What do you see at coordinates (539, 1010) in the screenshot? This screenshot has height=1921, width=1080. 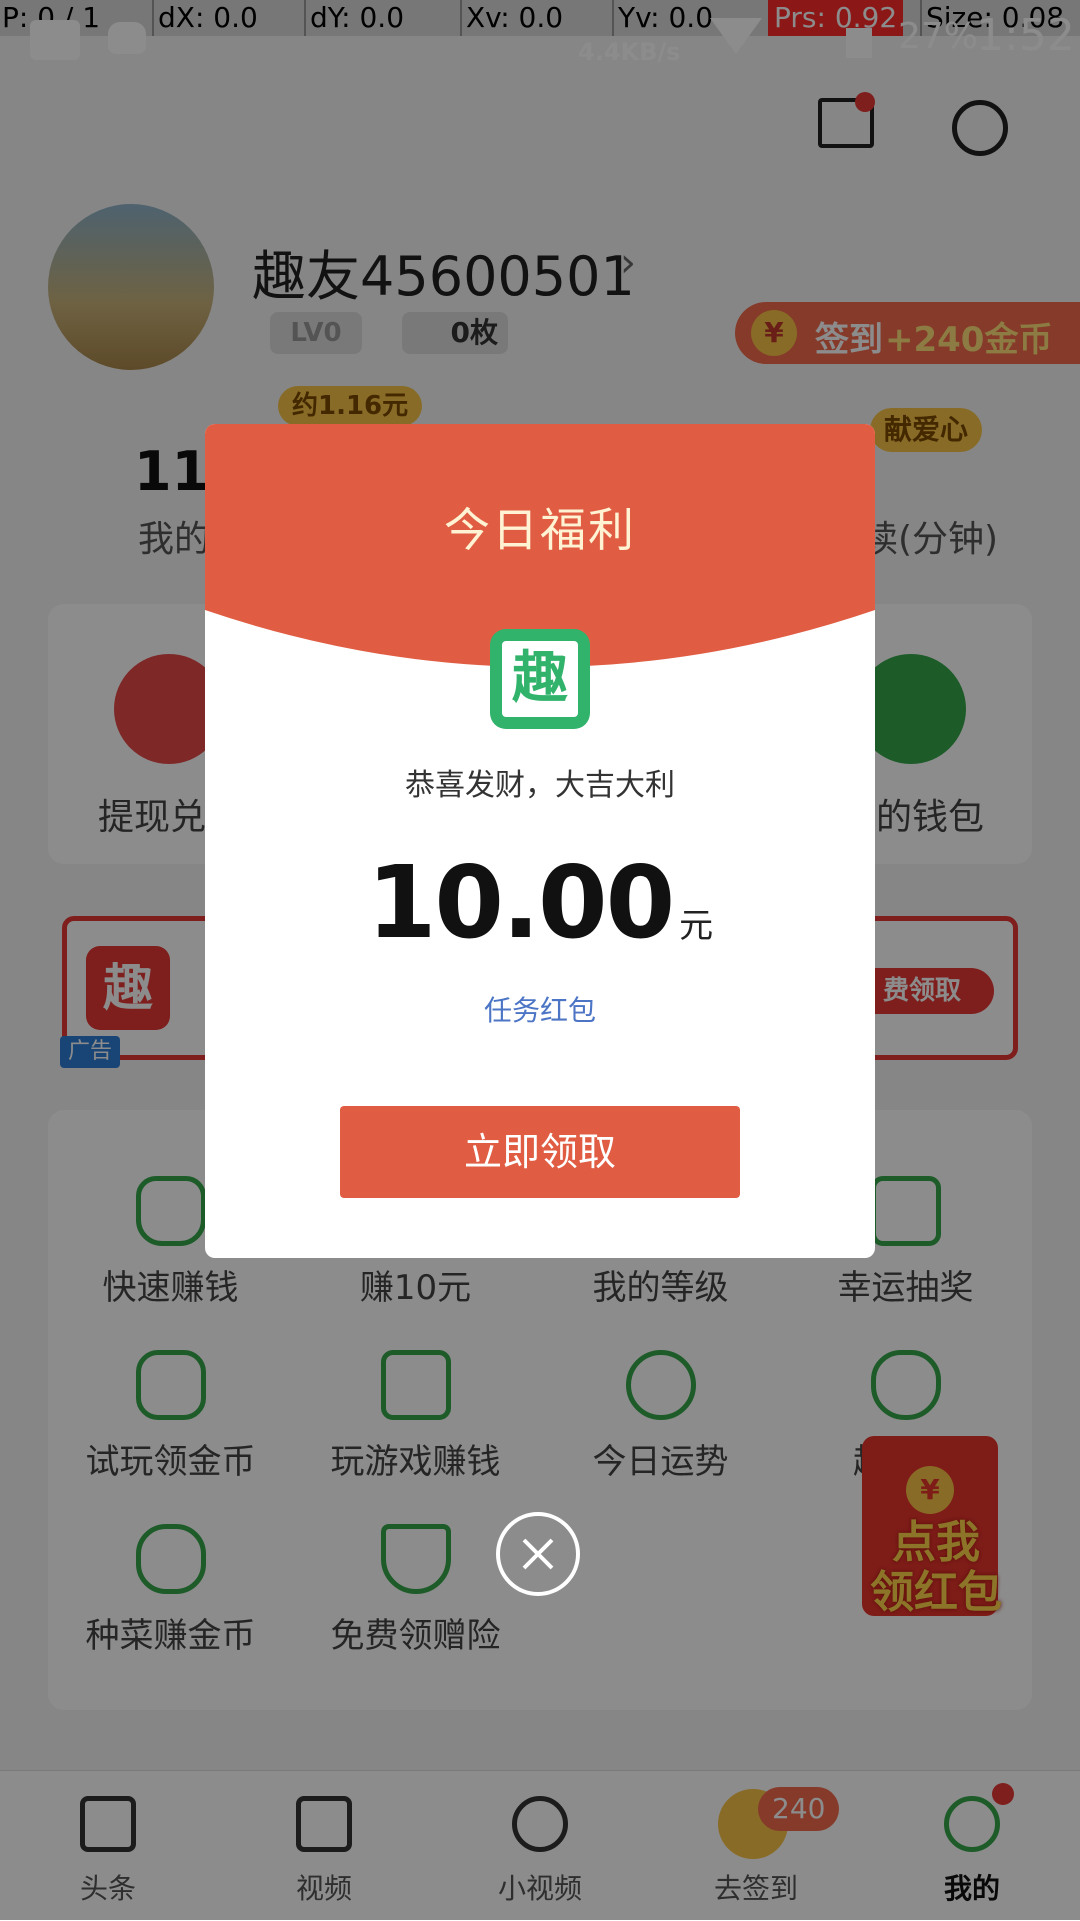 I see `task-red-packet-label: 任务红包` at bounding box center [539, 1010].